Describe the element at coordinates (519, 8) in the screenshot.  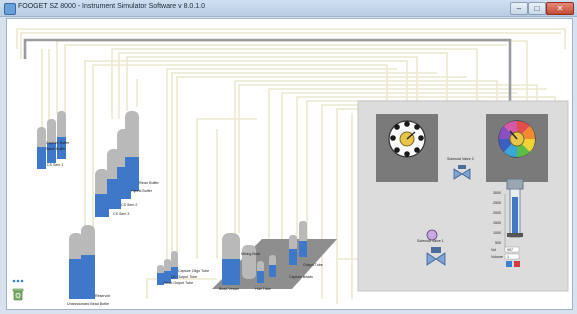
I see `minimize-button: –` at that location.